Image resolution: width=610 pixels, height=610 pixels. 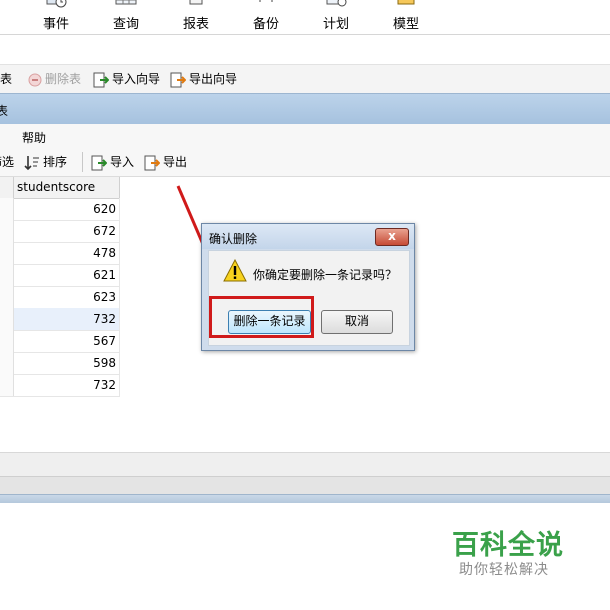 I want to click on cell-studentscore: 672, so click(x=104, y=231).